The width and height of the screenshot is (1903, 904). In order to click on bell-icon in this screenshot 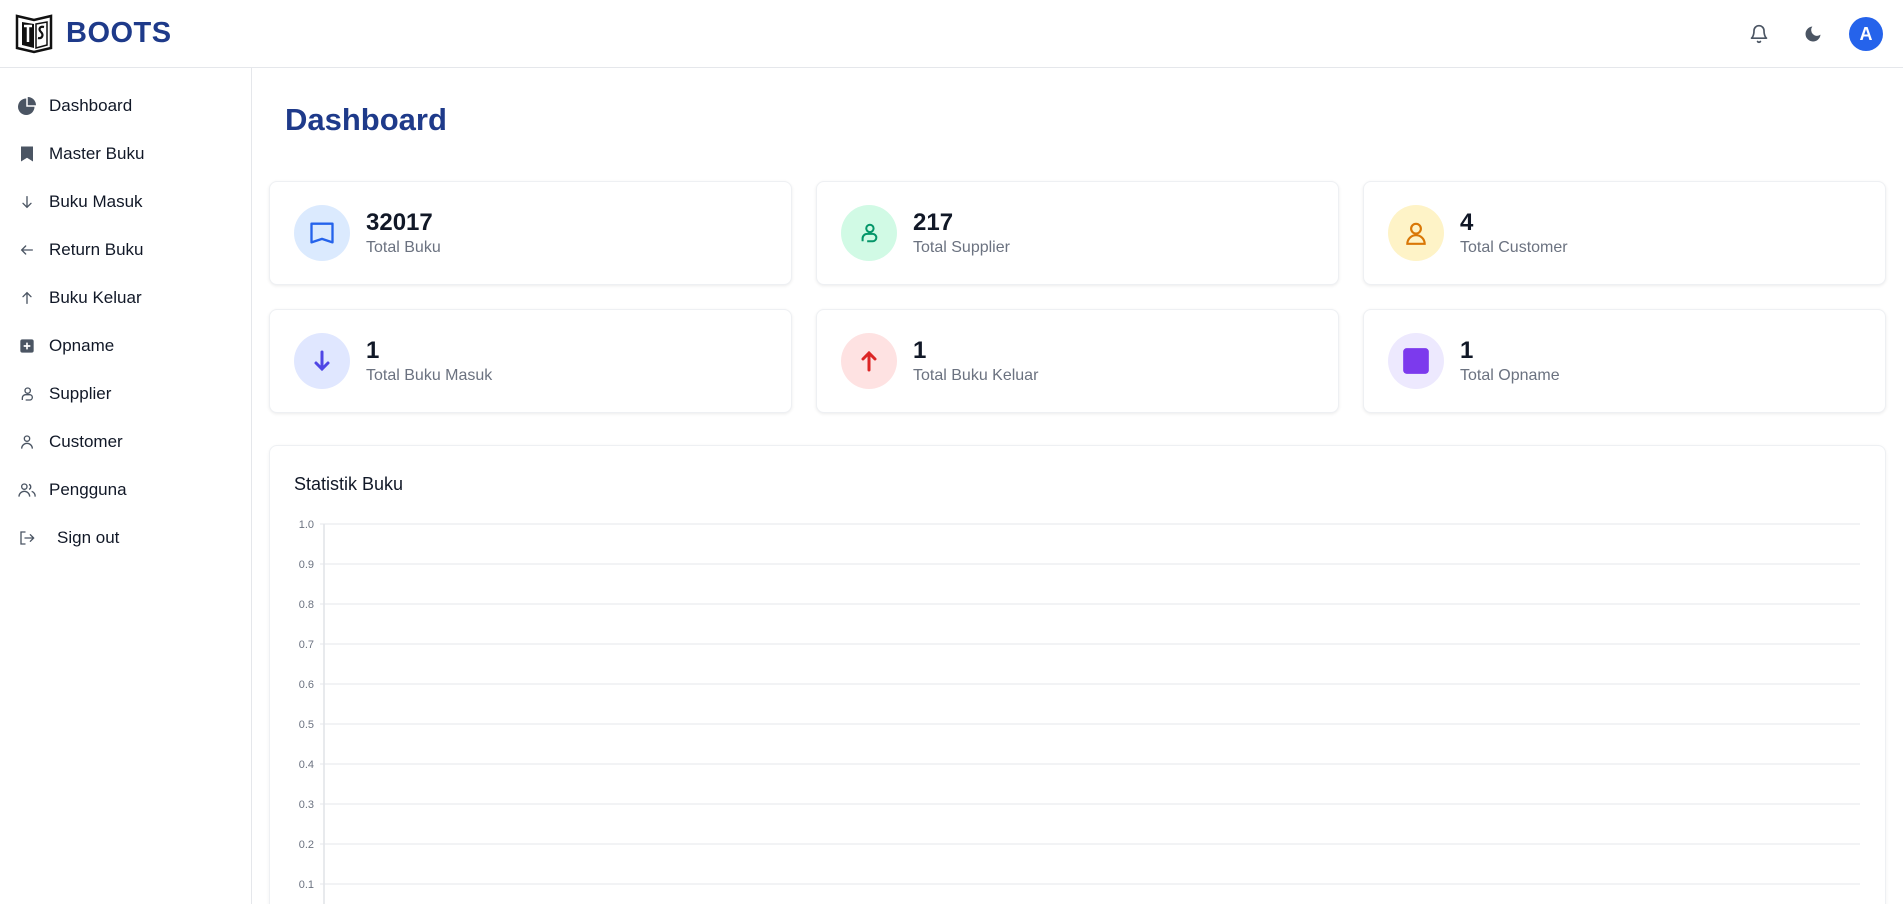, I will do `click(1759, 34)`.